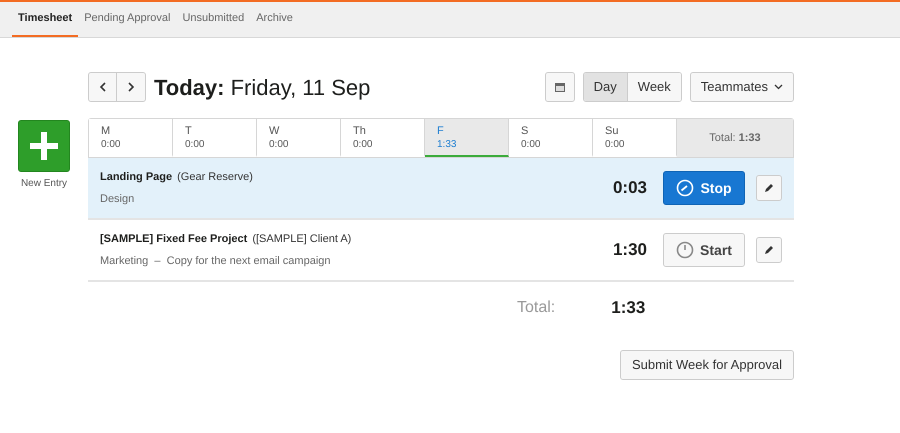  Describe the element at coordinates (467, 138) in the screenshot. I see `day-tab: F 1:33` at that location.